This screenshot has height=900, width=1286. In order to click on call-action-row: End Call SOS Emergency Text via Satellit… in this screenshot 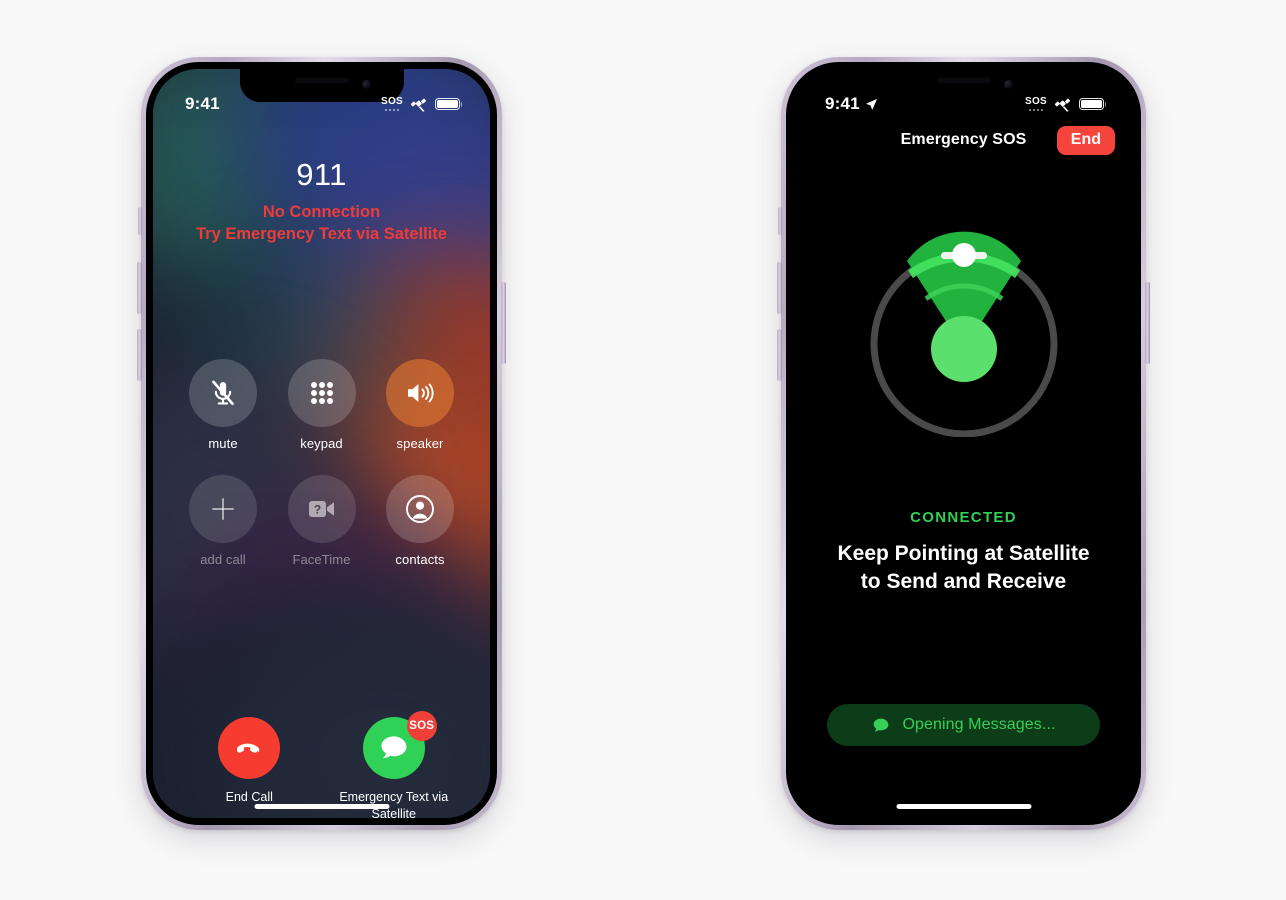, I will do `click(321, 764)`.